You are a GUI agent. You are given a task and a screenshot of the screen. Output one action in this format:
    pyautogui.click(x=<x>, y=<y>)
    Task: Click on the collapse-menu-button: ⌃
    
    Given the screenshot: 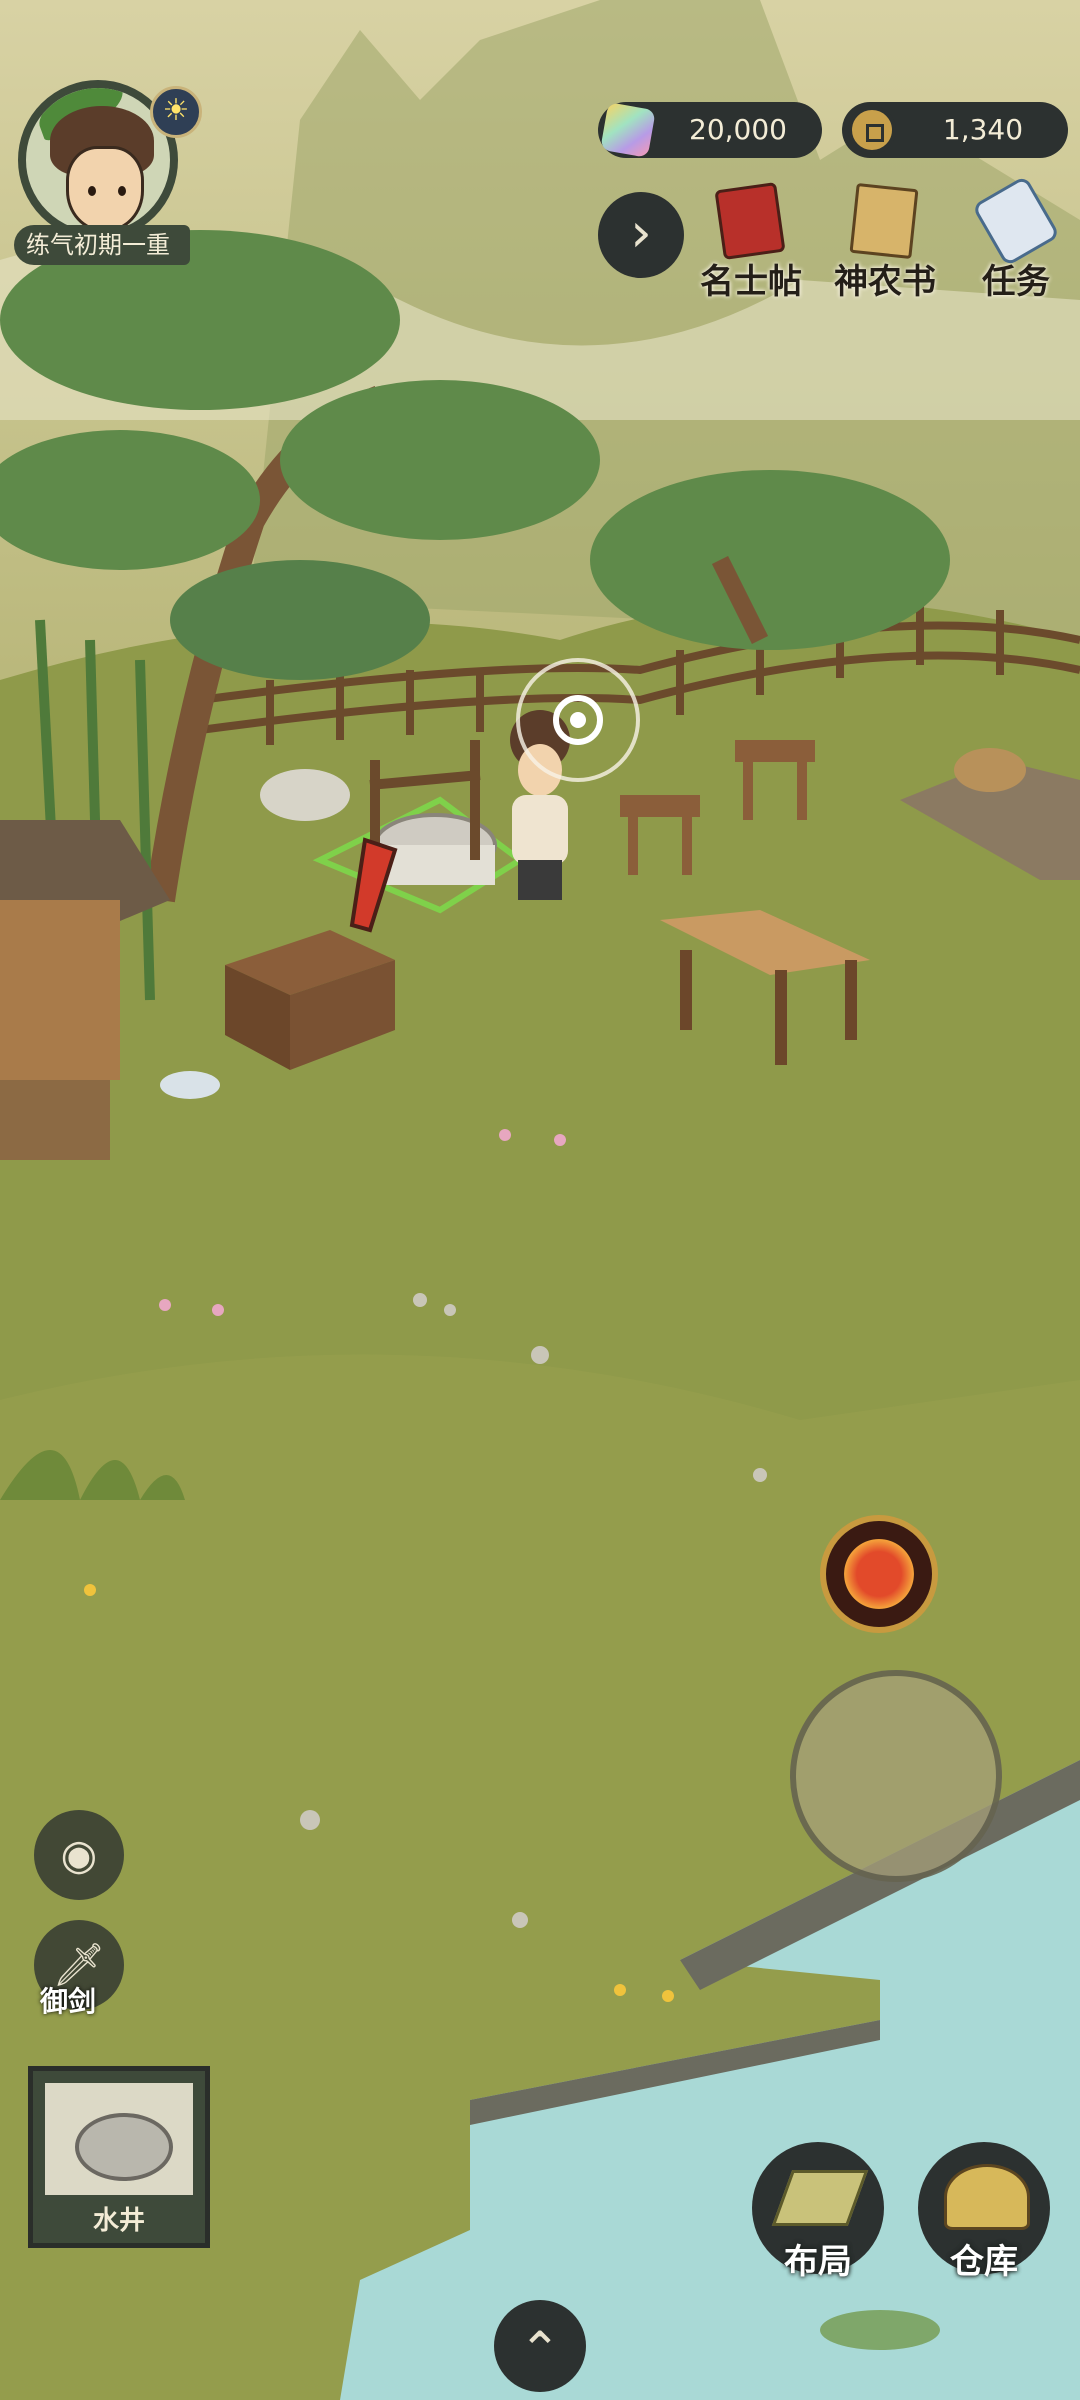 What is the action you would take?
    pyautogui.click(x=540, y=2346)
    